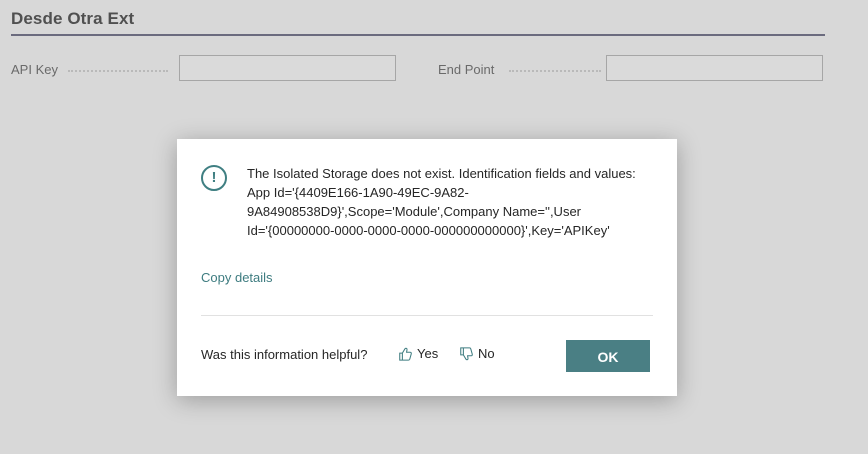 This screenshot has height=454, width=868. Describe the element at coordinates (405, 354) in the screenshot. I see `thumbs-up-icon` at that location.